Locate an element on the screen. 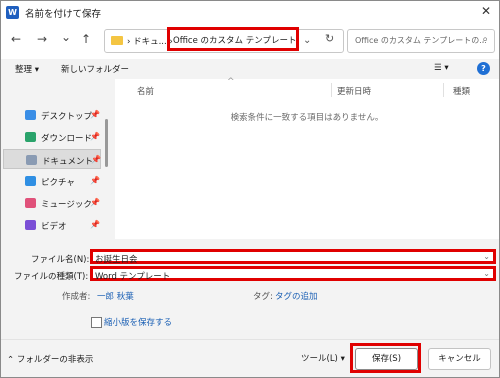 The height and width of the screenshot is (378, 500). organize-button: 整理 ▾ is located at coordinates (27, 69).